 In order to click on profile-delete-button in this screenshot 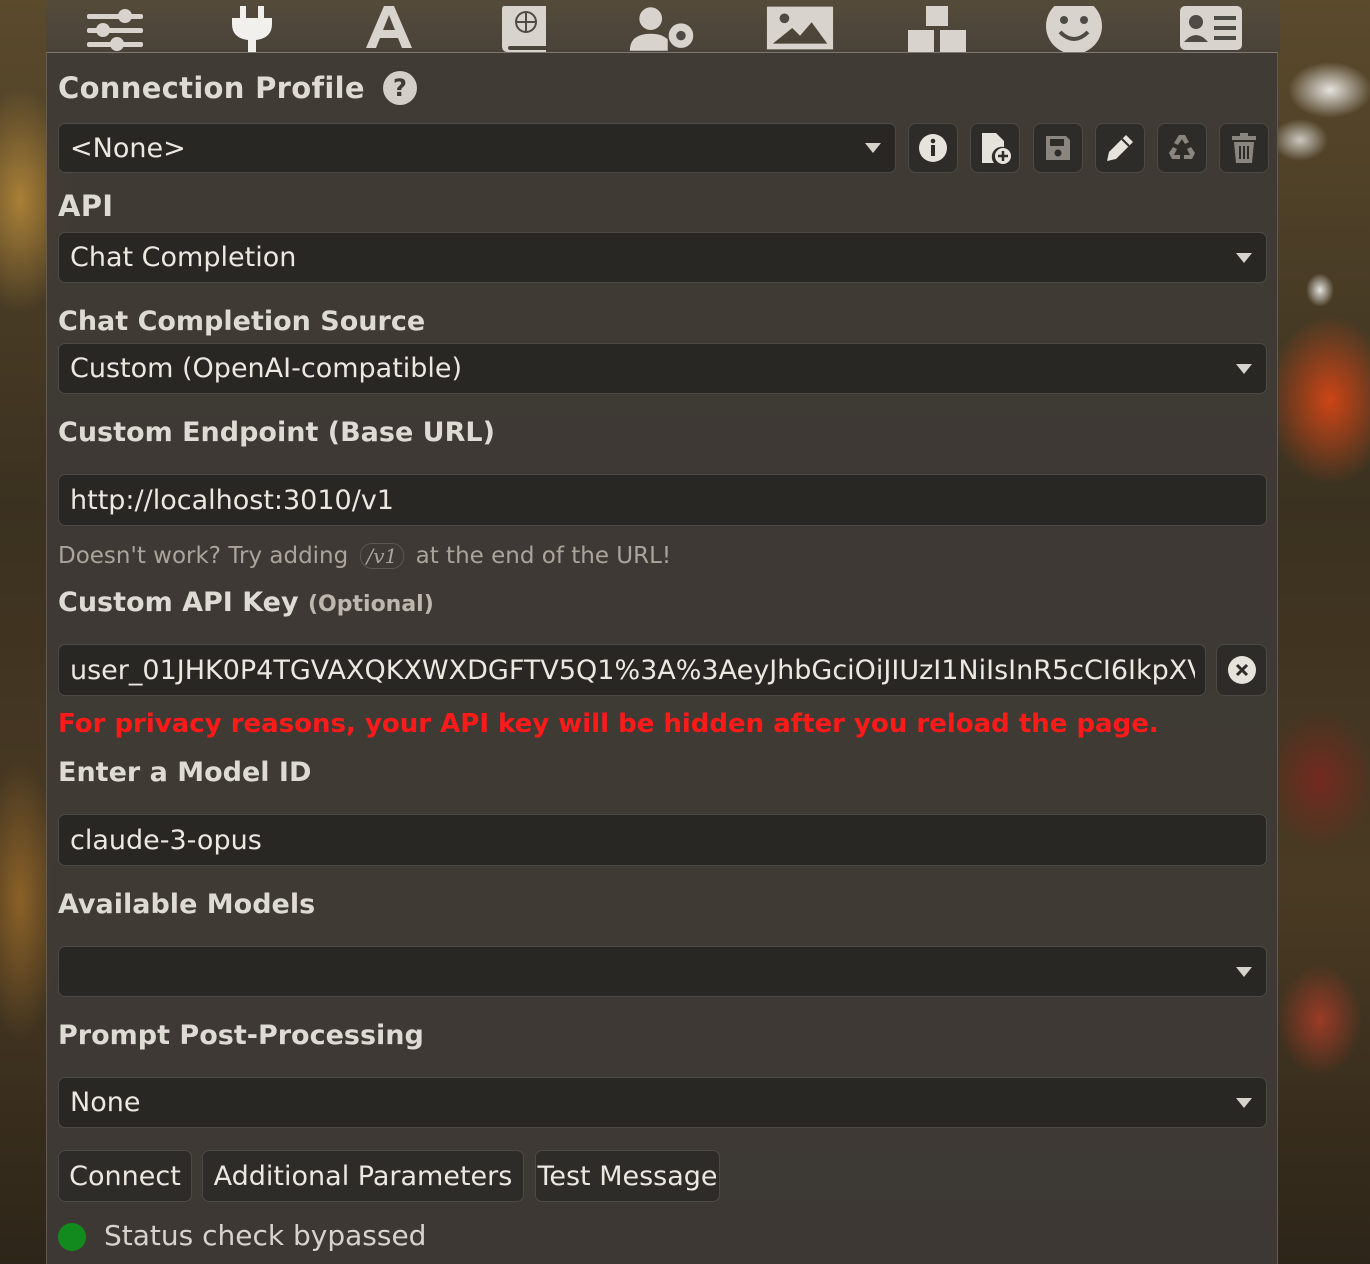, I will do `click(1244, 148)`.